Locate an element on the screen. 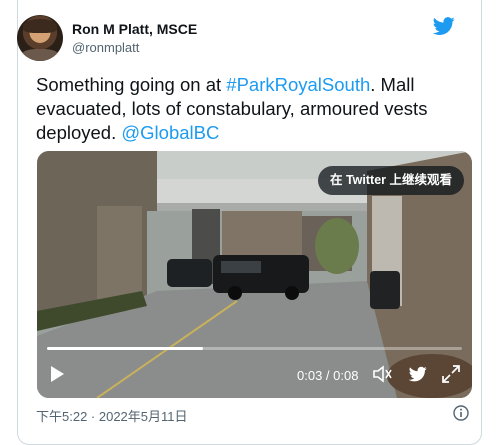 This screenshot has height=445, width=499. watch-on-twitter-button: 在 Twitter 上继续观看 is located at coordinates (391, 180).